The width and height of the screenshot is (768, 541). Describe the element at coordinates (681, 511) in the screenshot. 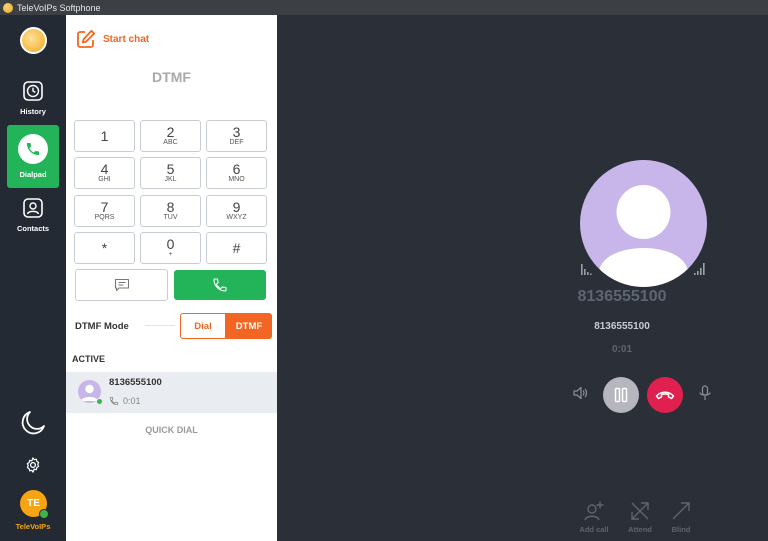

I see `blind-transfer-icon` at that location.